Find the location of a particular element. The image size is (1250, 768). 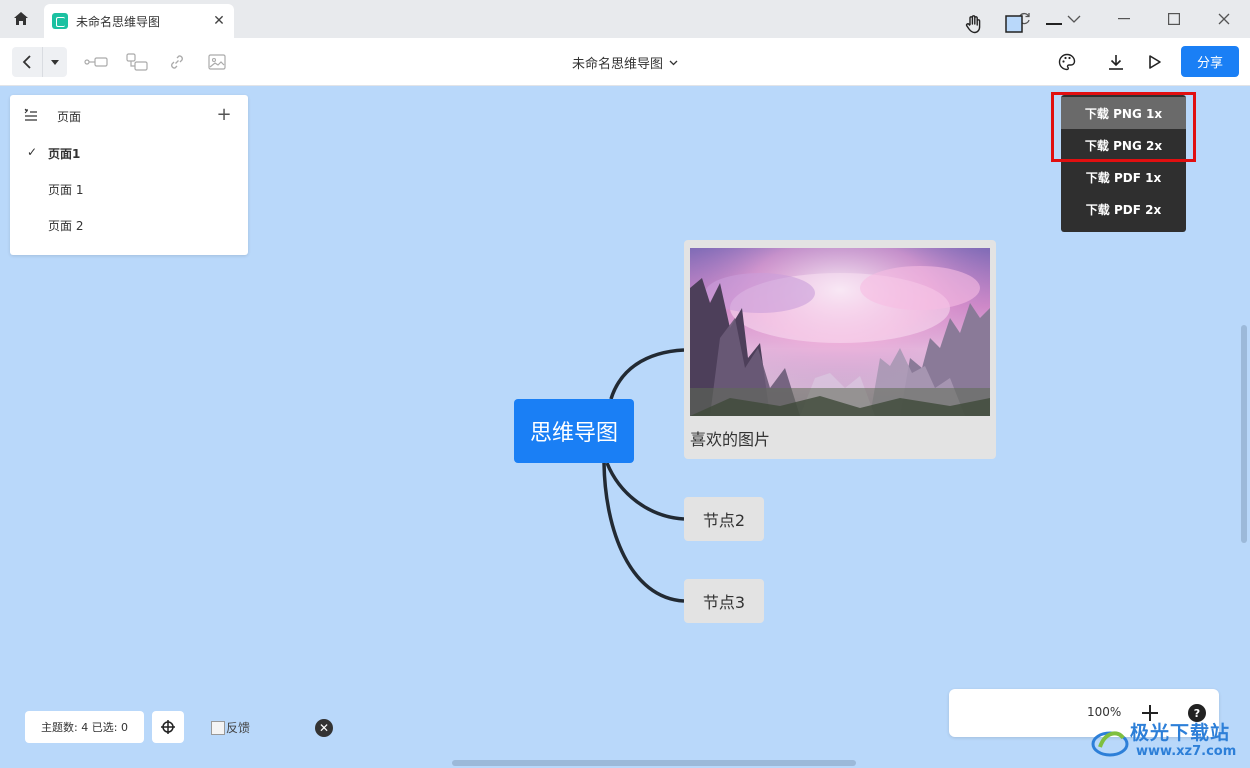

page-item: 页面 1 is located at coordinates (129, 189).